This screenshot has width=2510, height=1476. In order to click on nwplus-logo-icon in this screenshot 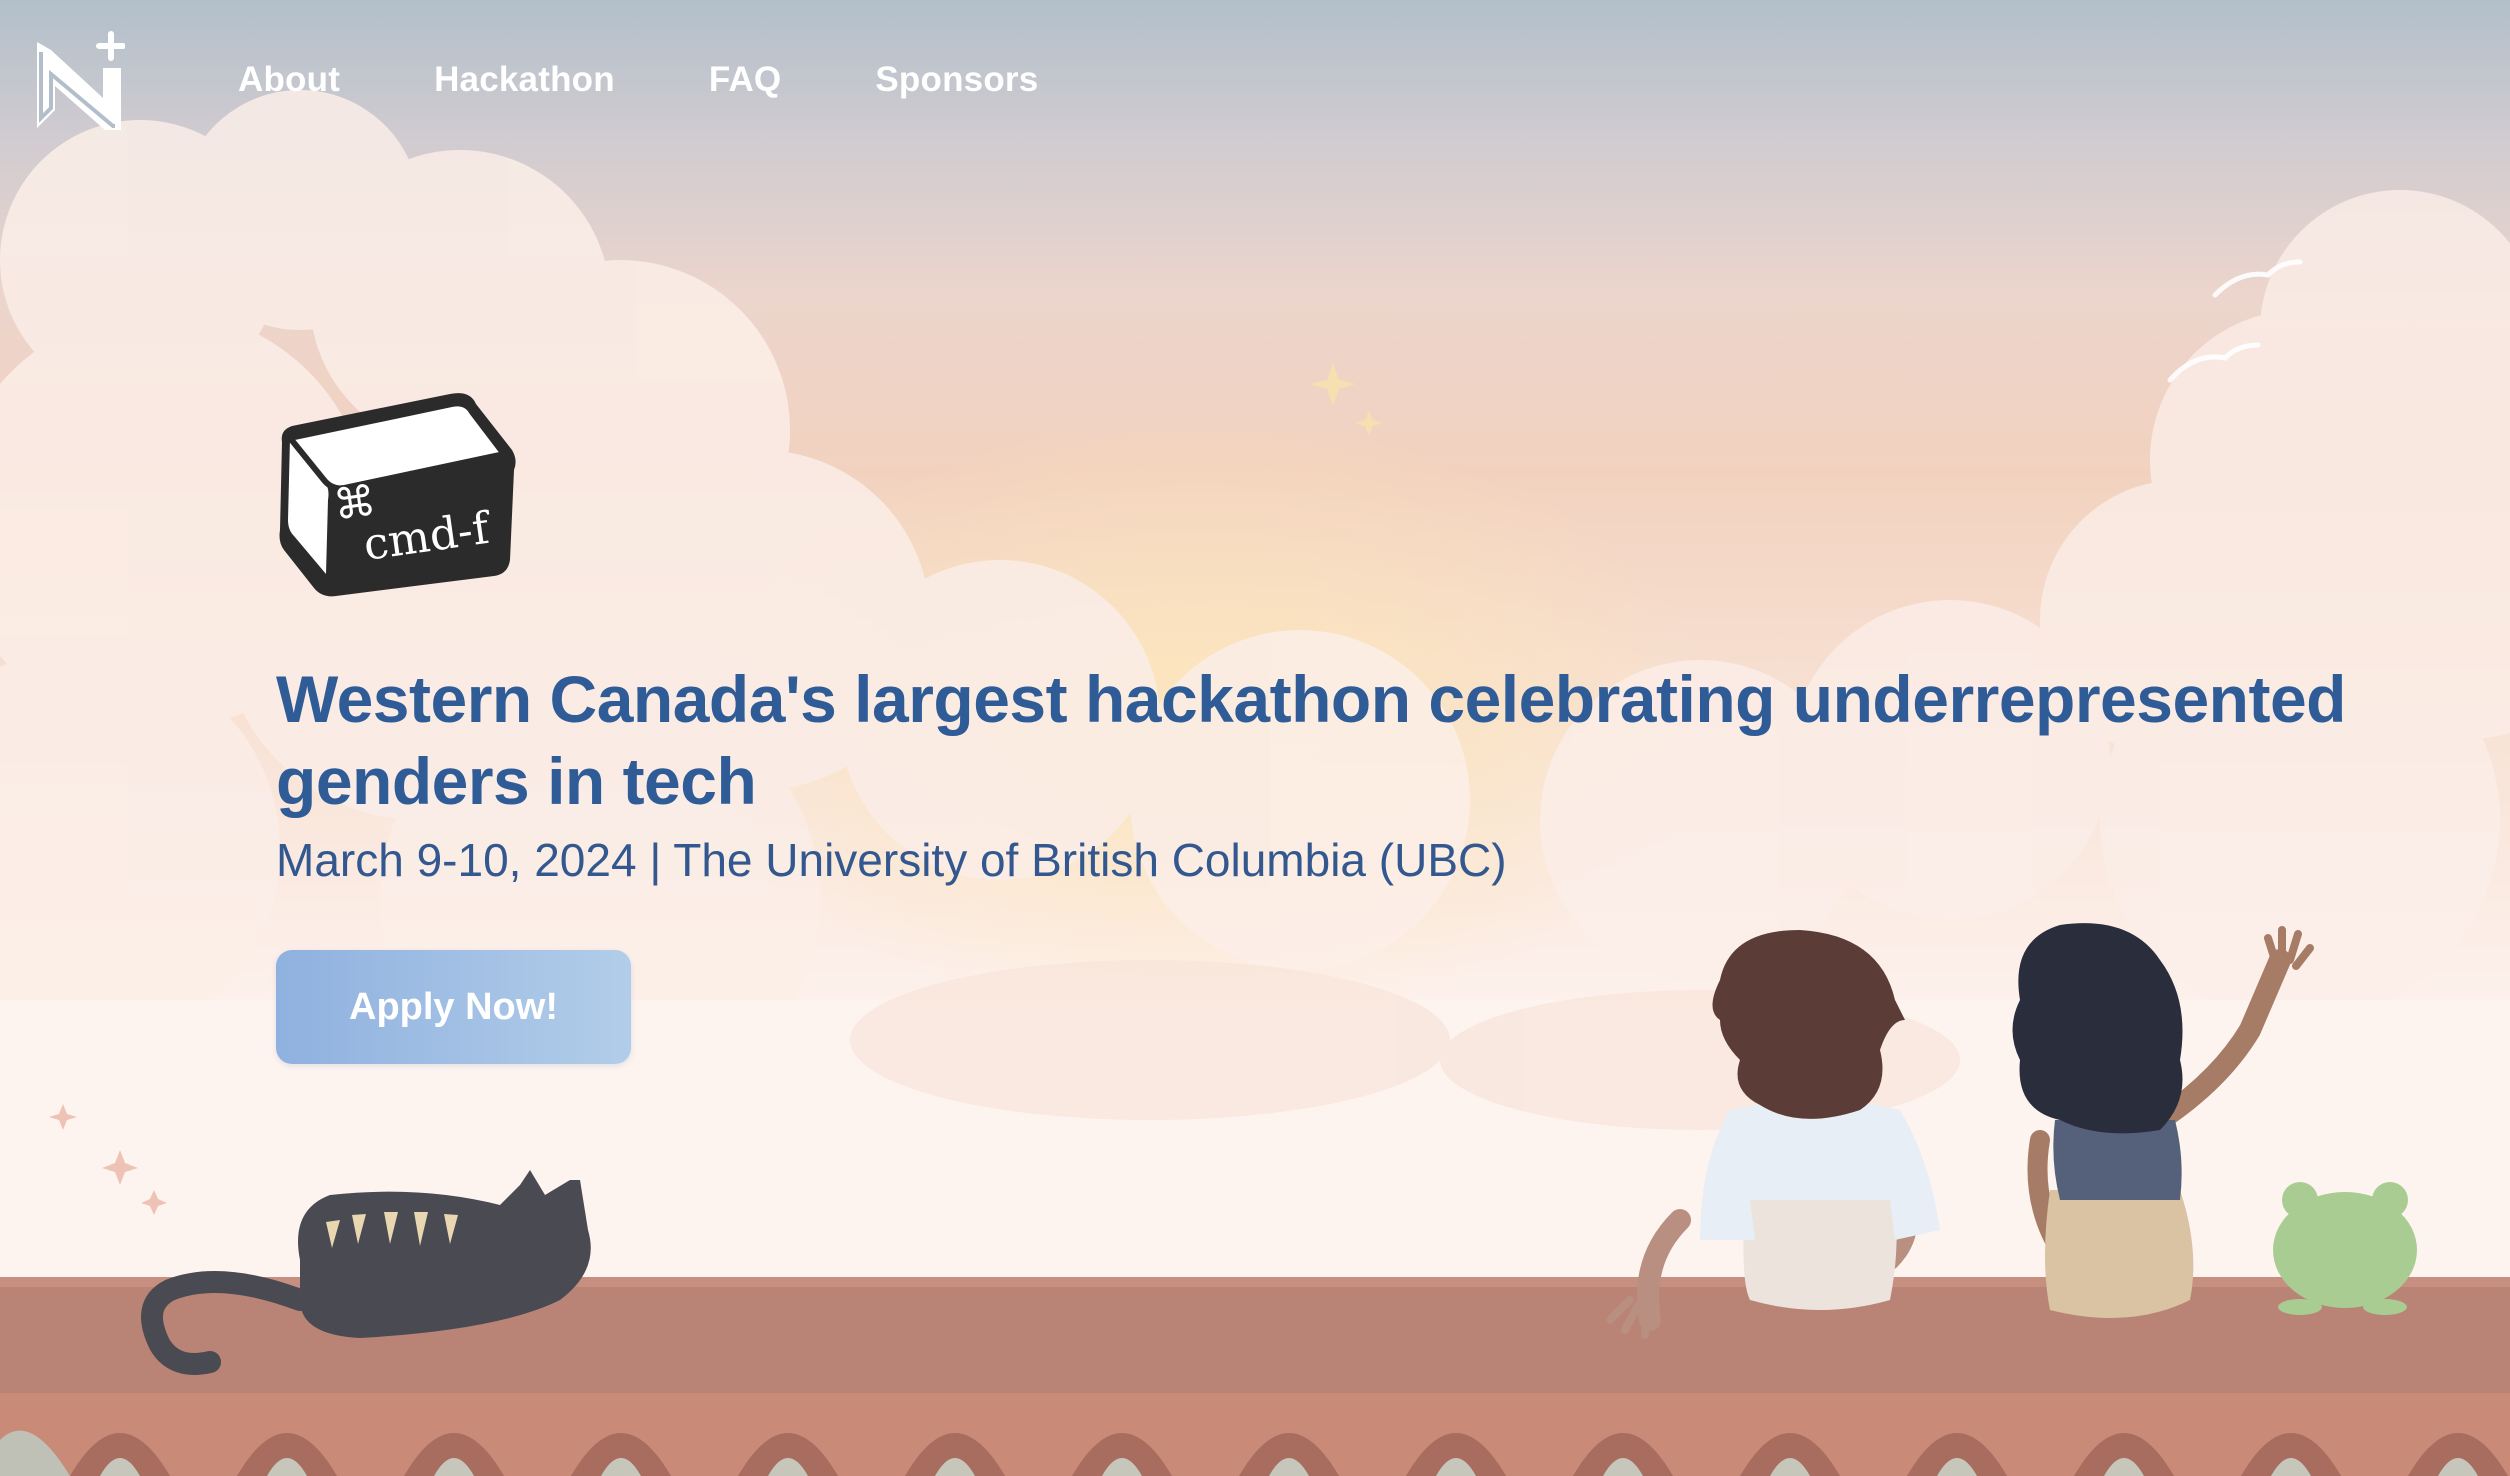, I will do `click(79, 82)`.